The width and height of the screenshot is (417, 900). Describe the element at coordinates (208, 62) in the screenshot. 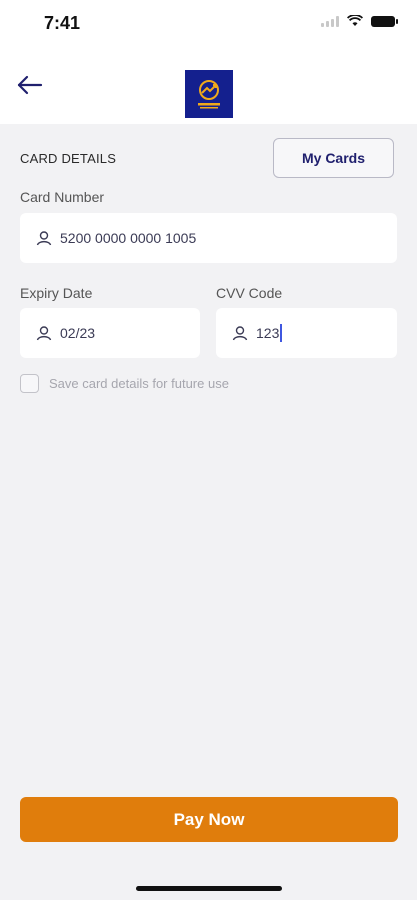

I see `top-bar: 7:41` at that location.